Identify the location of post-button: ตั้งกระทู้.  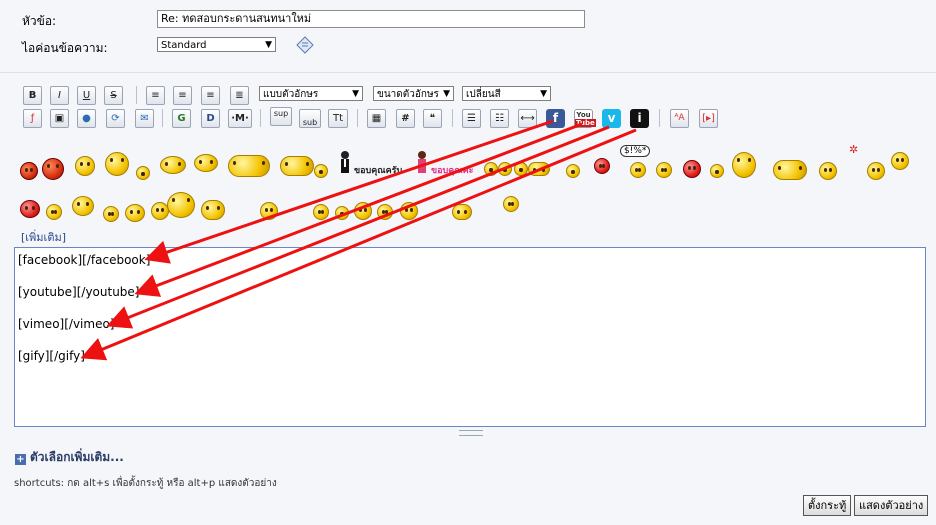
(827, 505).